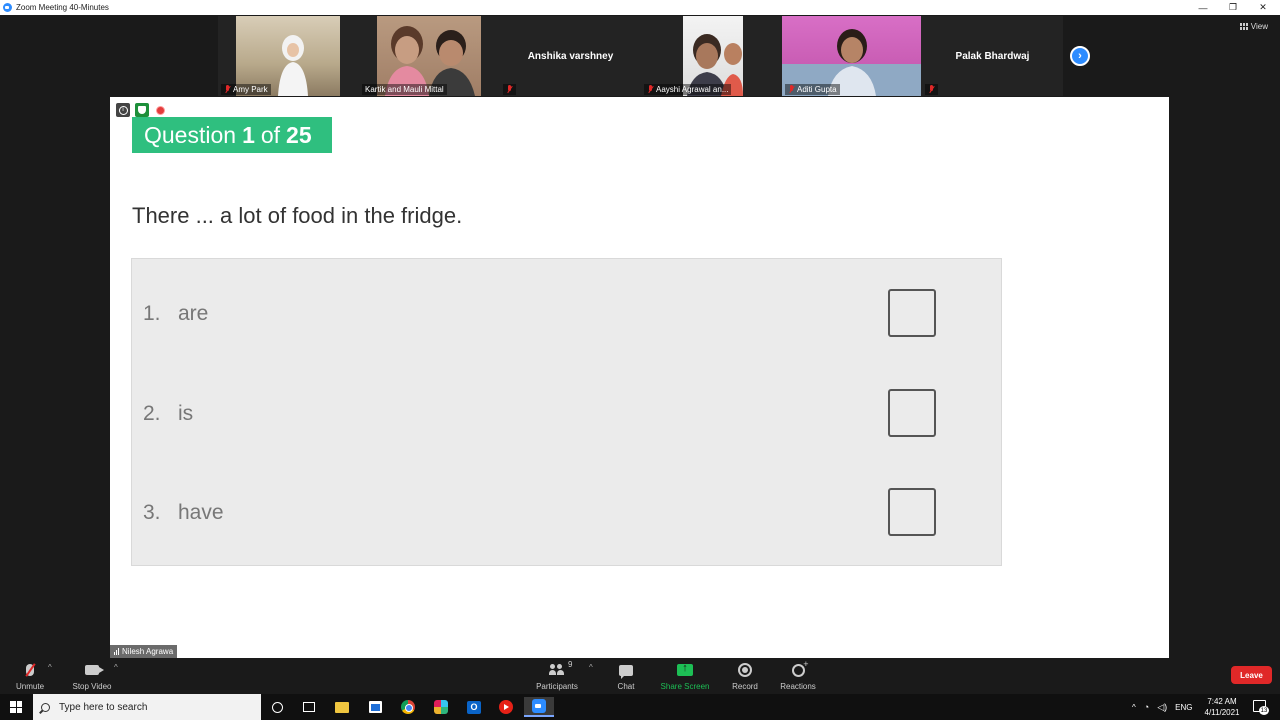 The image size is (1280, 720). Describe the element at coordinates (1222, 712) in the screenshot. I see `clock-date: 4/11/2021` at that location.